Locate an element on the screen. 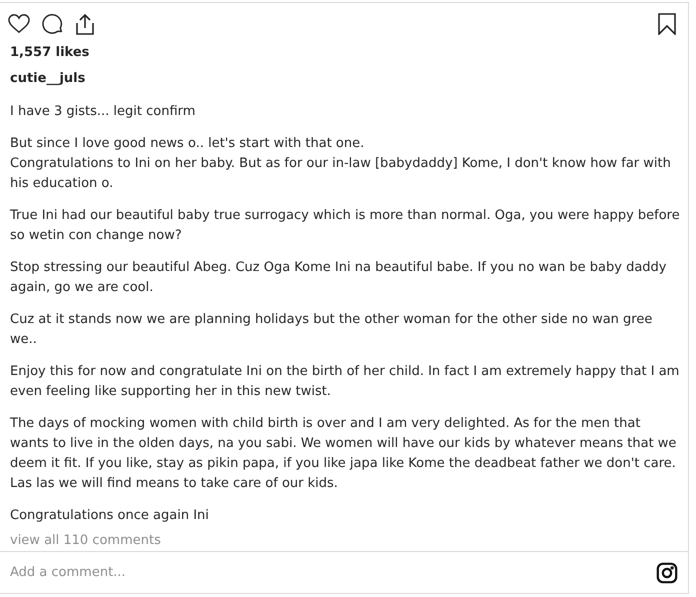  heart-icon is located at coordinates (19, 24).